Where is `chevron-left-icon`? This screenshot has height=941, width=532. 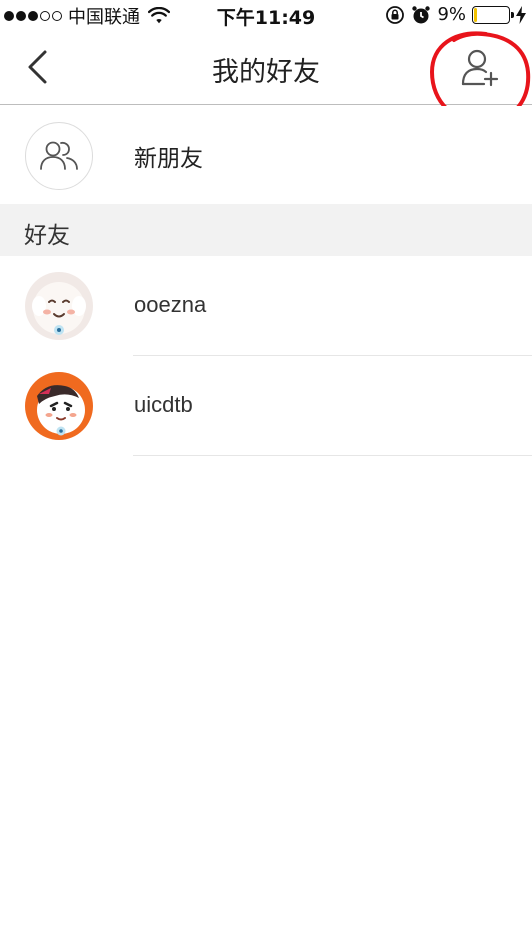
chevron-left-icon is located at coordinates (37, 67).